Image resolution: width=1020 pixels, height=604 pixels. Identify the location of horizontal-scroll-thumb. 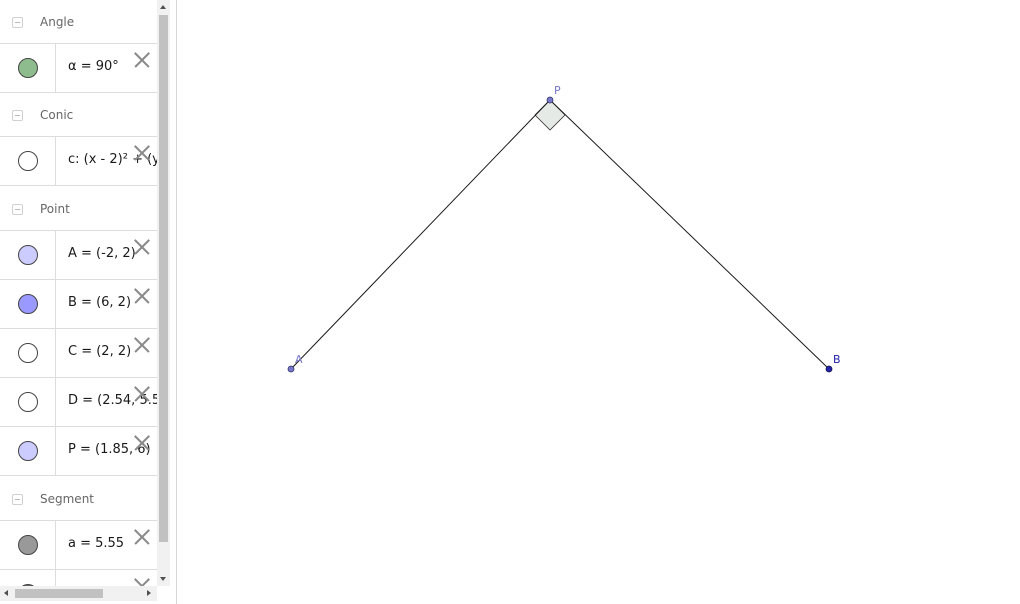
(59, 593).